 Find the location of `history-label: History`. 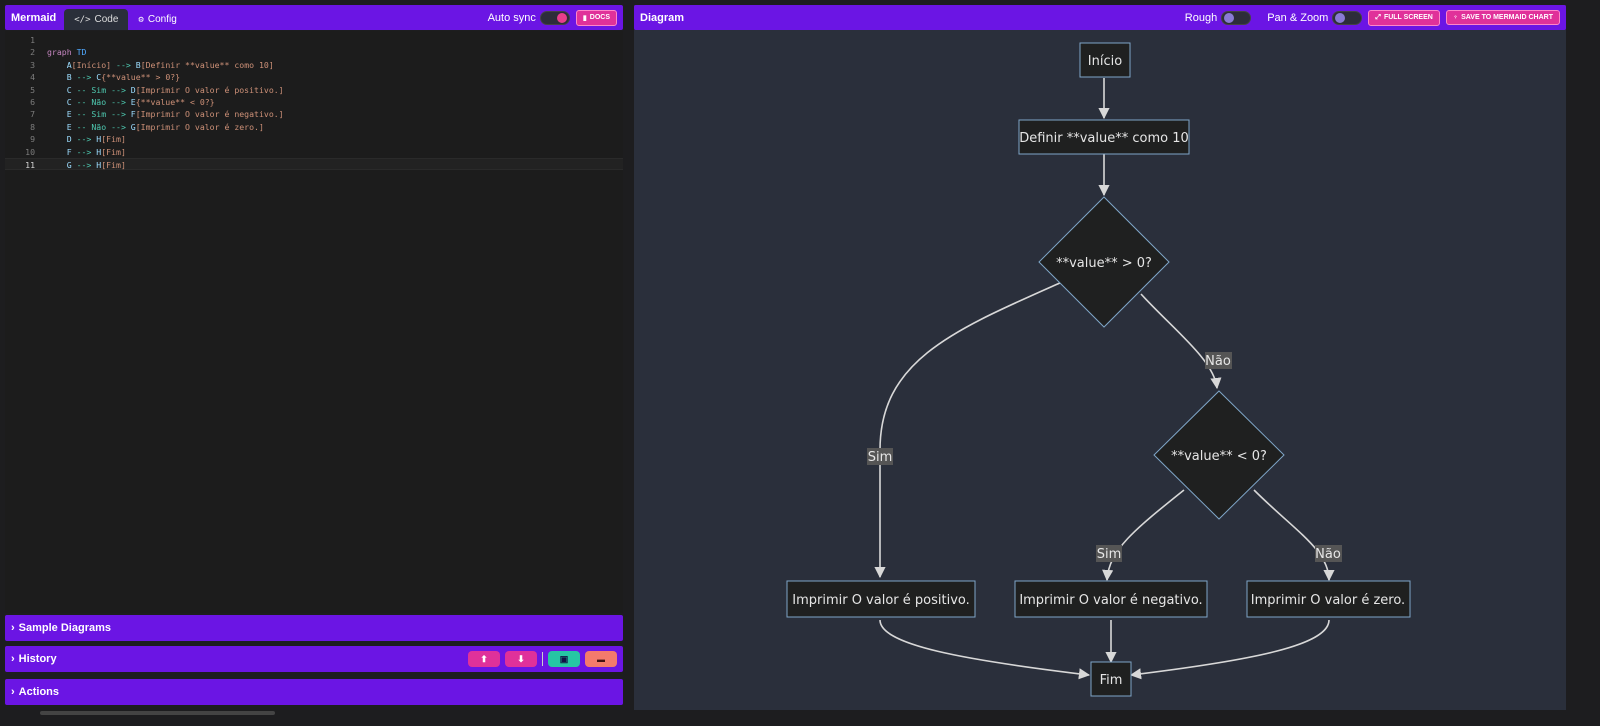

history-label: History is located at coordinates (37, 659).